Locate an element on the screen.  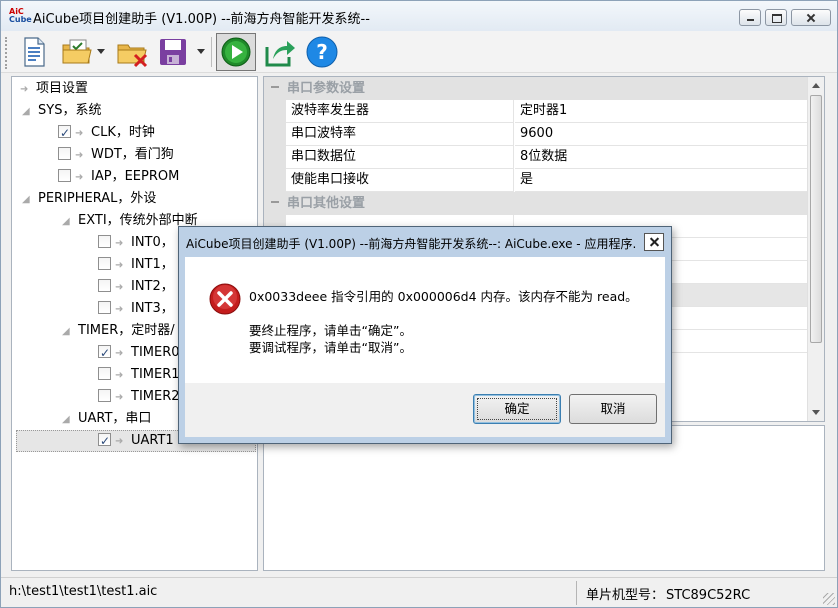
tree-item-clk: ➜CLK，时钟 is located at coordinates (106, 133).